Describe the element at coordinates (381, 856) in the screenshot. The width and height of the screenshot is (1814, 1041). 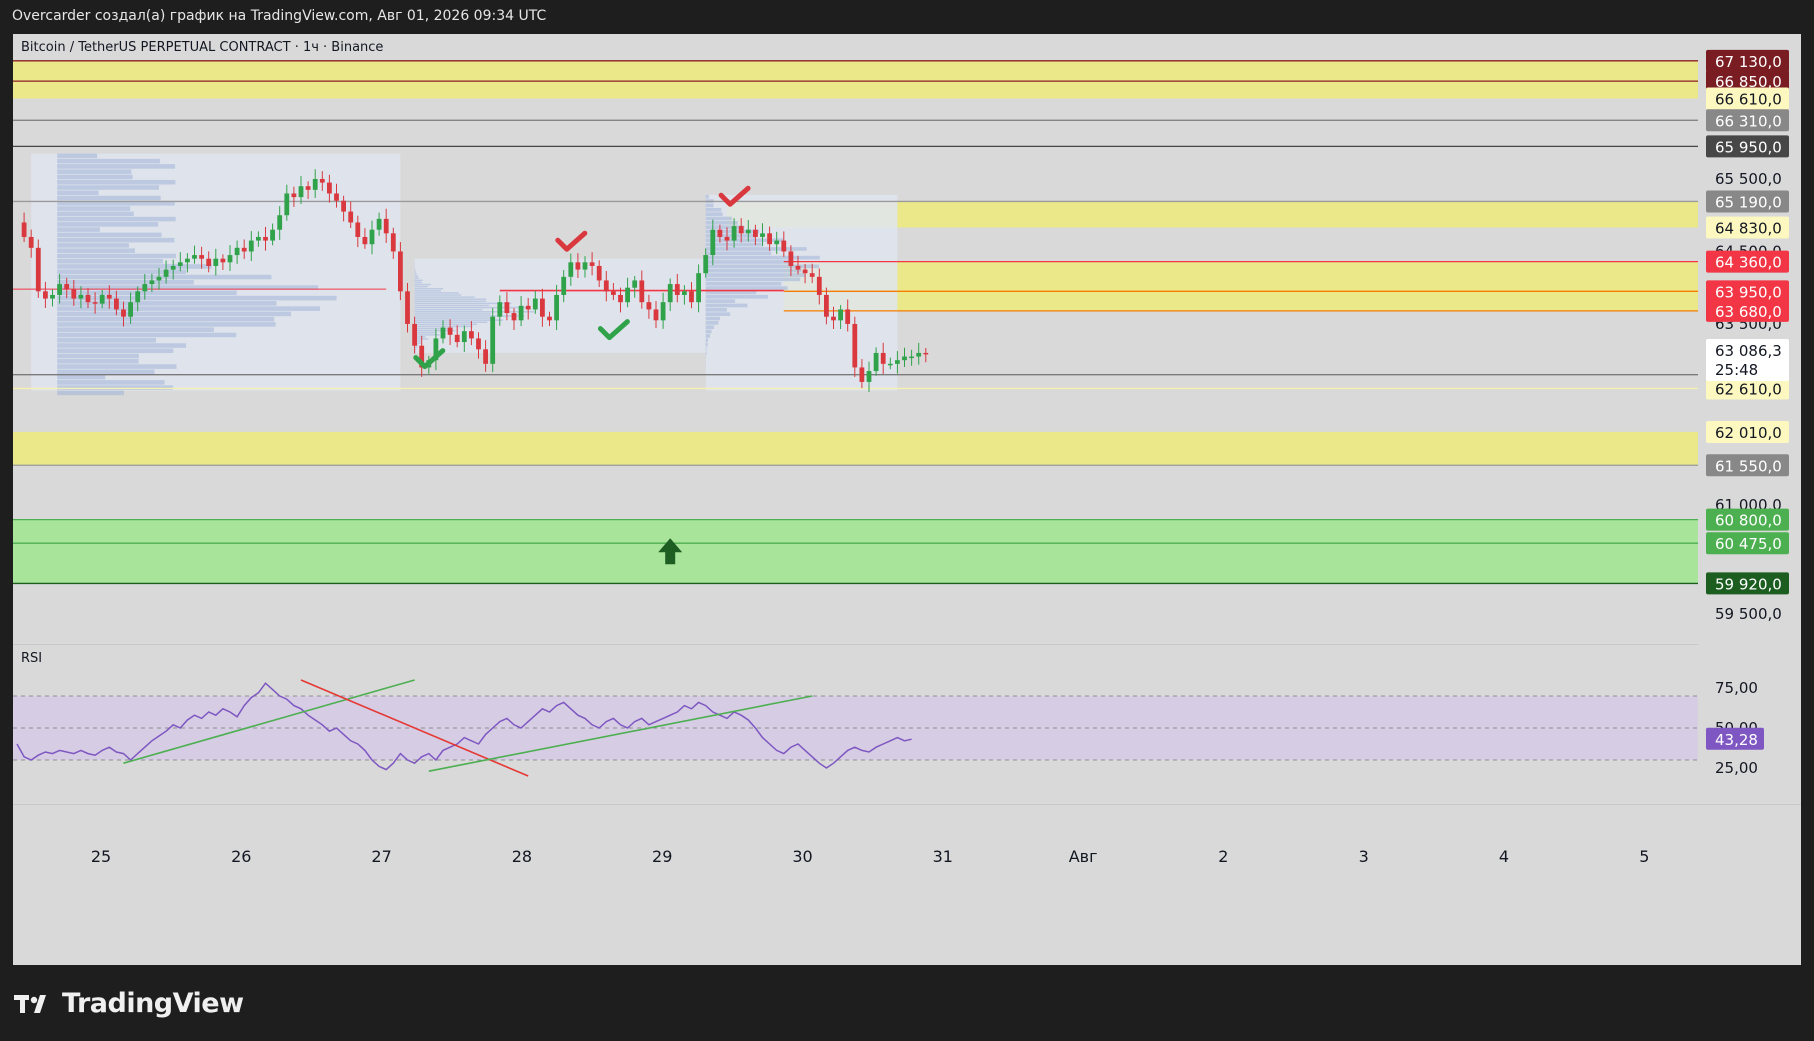
I see `time-tick-label: 27` at that location.